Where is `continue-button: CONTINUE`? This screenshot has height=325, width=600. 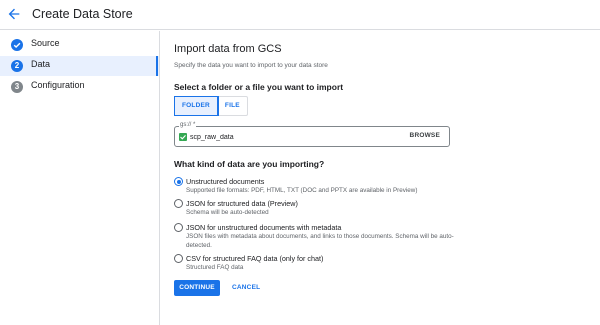
continue-button: CONTINUE is located at coordinates (197, 288).